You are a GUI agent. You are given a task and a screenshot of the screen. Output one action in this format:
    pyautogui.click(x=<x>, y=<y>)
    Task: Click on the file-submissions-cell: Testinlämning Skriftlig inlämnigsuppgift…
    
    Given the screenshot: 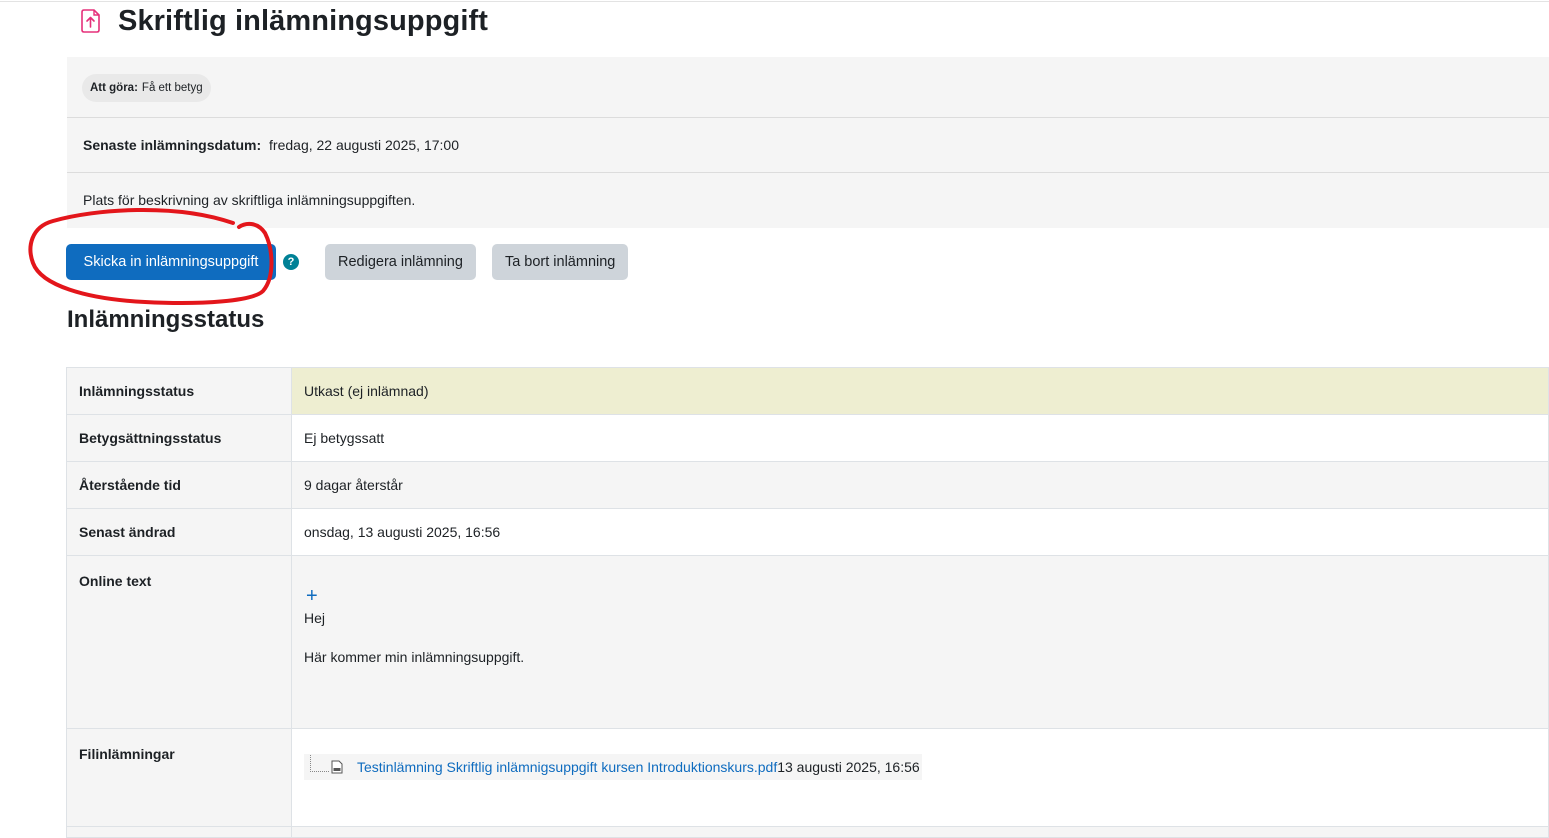 What is the action you would take?
    pyautogui.click(x=920, y=777)
    